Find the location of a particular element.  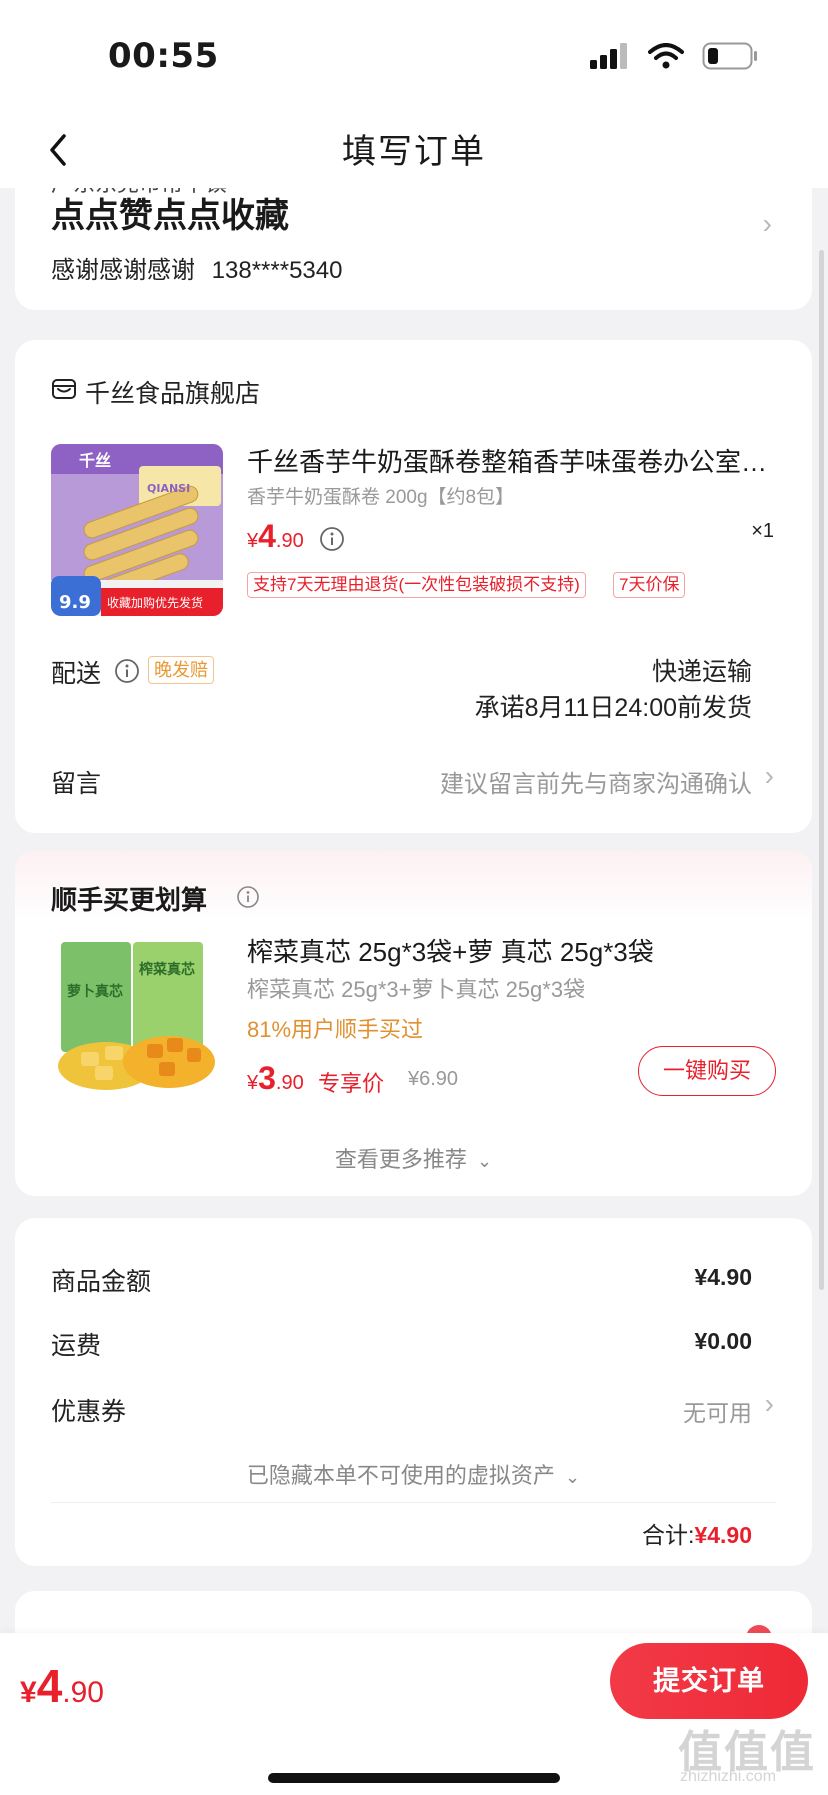

delivery-info-icon is located at coordinates (127, 671).